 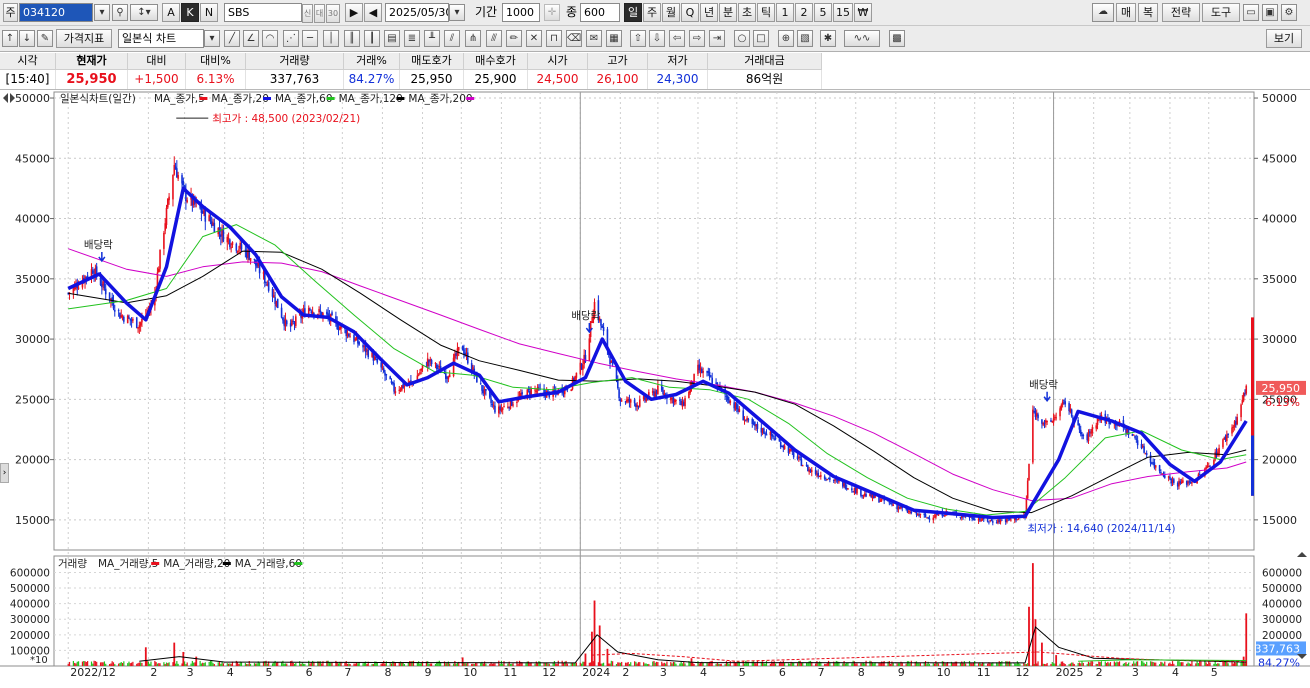 I want to click on note-icon: ✉, so click(x=594, y=38).